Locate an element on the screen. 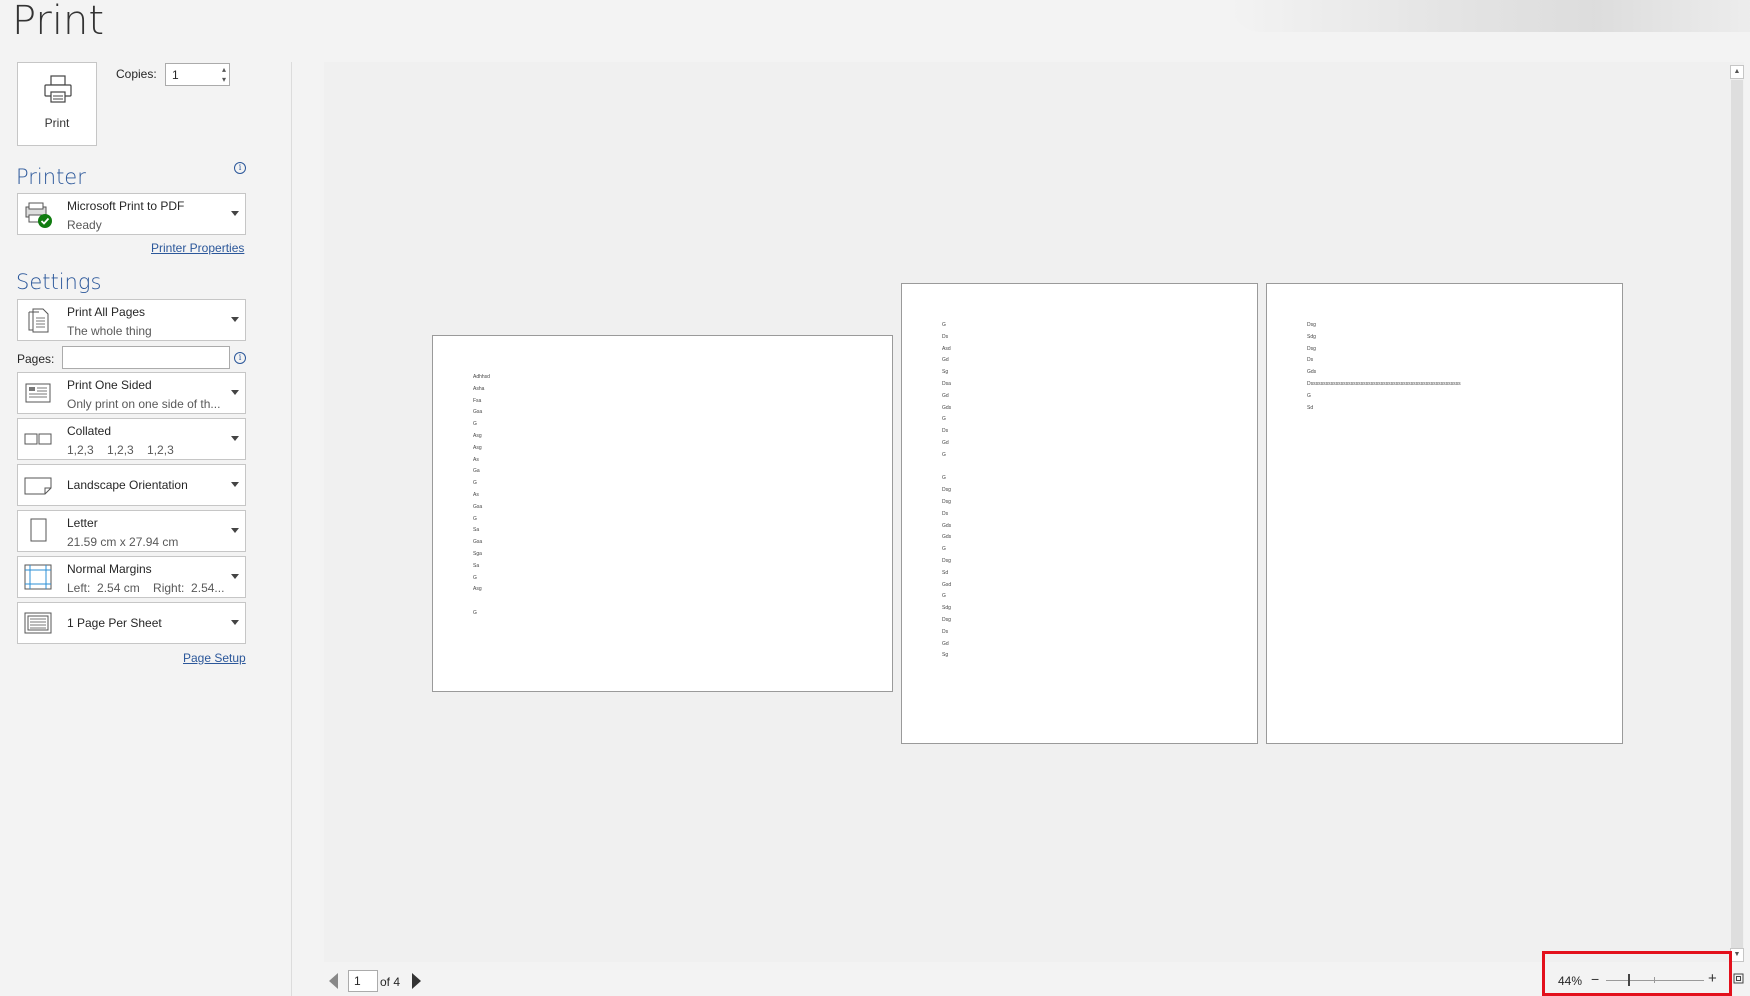 Image resolution: width=1750 pixels, height=996 pixels. printer-status: Ready is located at coordinates (84, 225).